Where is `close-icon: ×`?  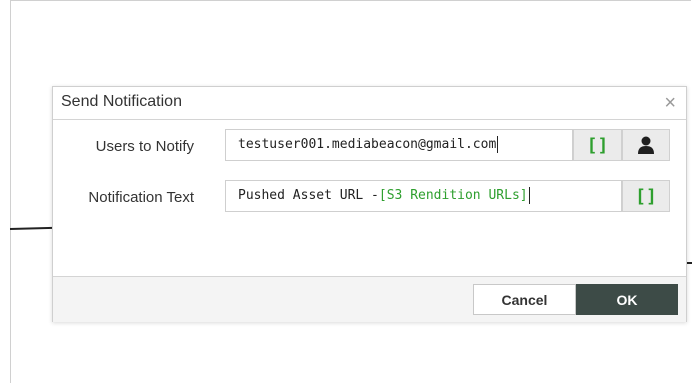
close-icon: × is located at coordinates (670, 103).